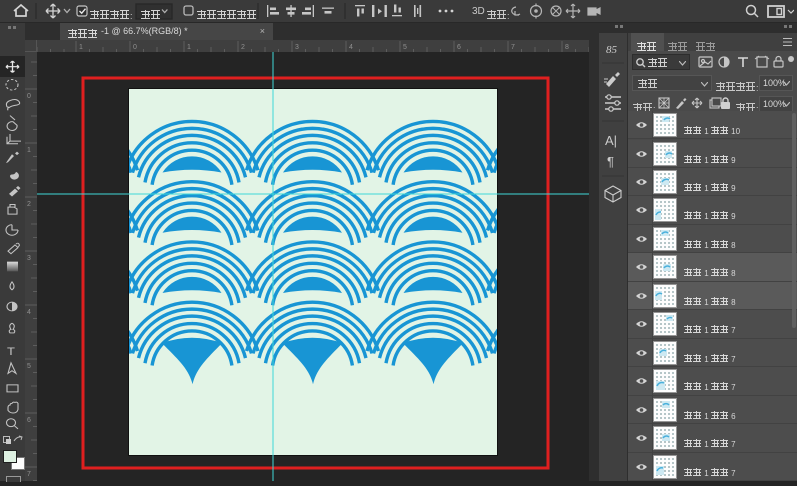  Describe the element at coordinates (612, 50) in the screenshot. I see `svg-text: 85` at that location.